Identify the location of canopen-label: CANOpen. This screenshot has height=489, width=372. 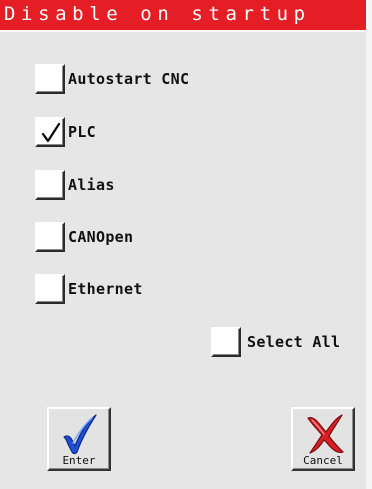
(101, 237).